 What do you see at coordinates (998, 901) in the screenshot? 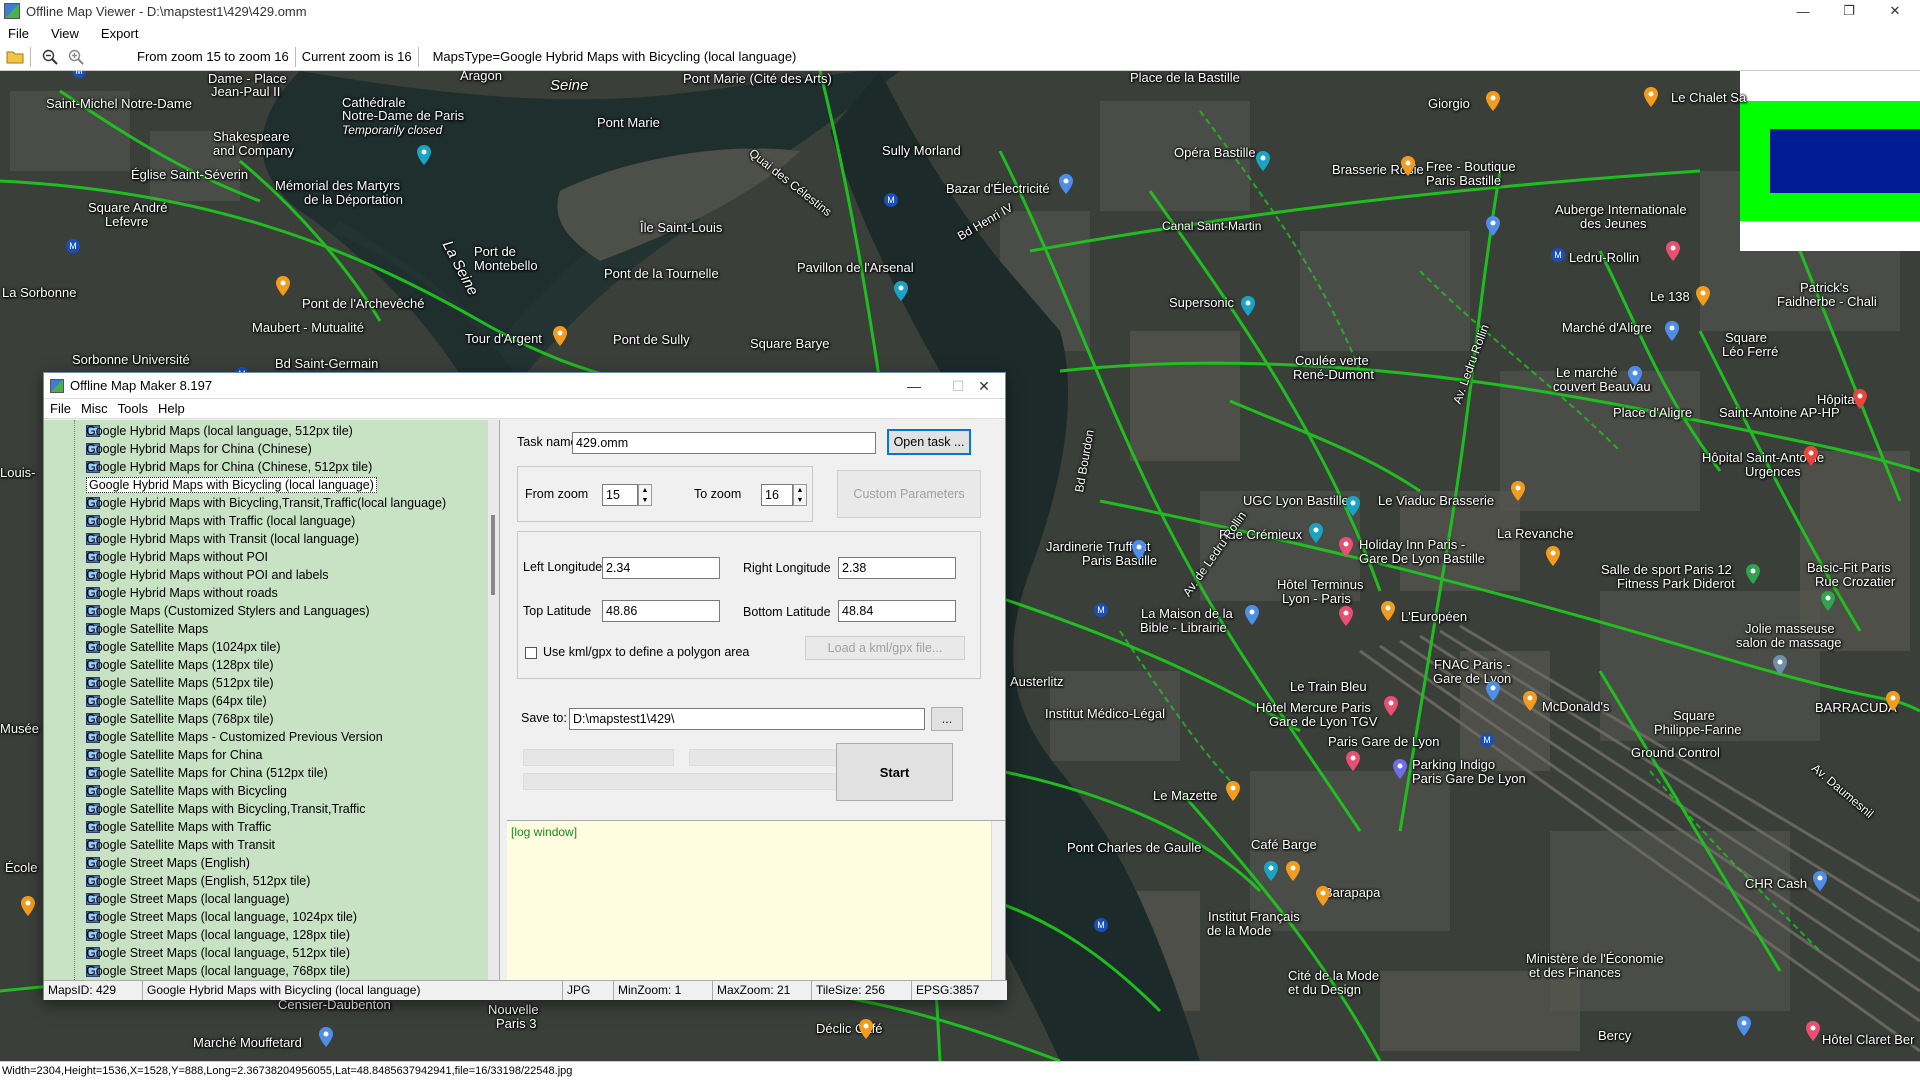
I see `log-scrollbar` at bounding box center [998, 901].